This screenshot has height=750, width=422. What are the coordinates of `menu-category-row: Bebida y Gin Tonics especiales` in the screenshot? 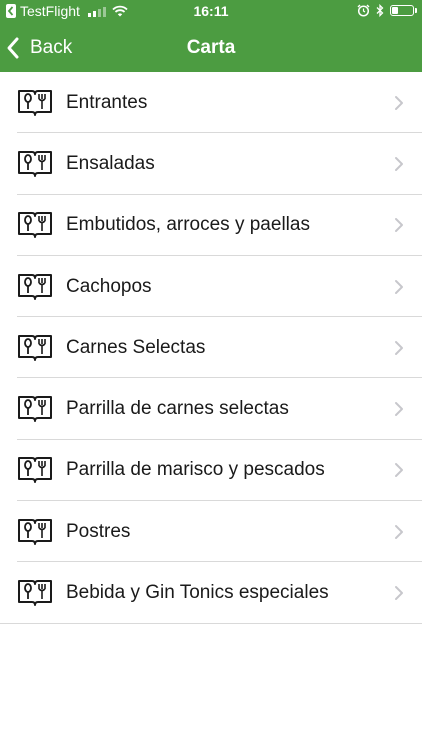 It's located at (211, 593).